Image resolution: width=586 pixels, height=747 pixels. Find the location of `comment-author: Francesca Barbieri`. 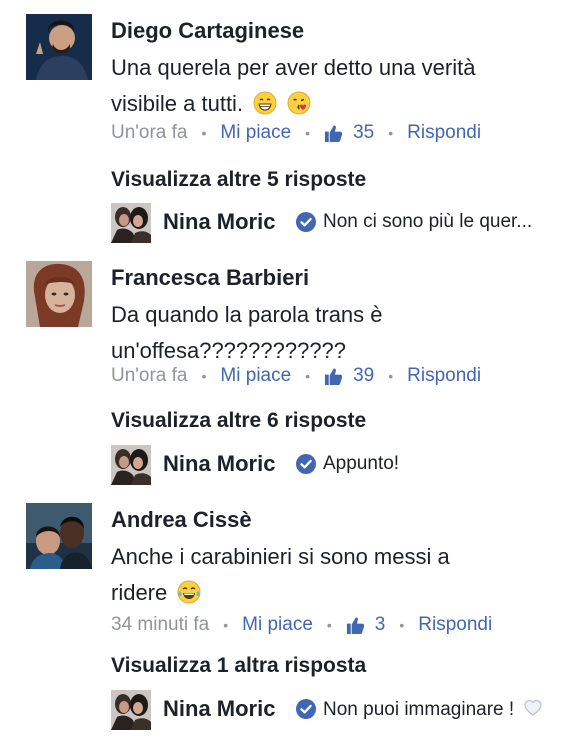

comment-author: Francesca Barbieri is located at coordinates (210, 278).